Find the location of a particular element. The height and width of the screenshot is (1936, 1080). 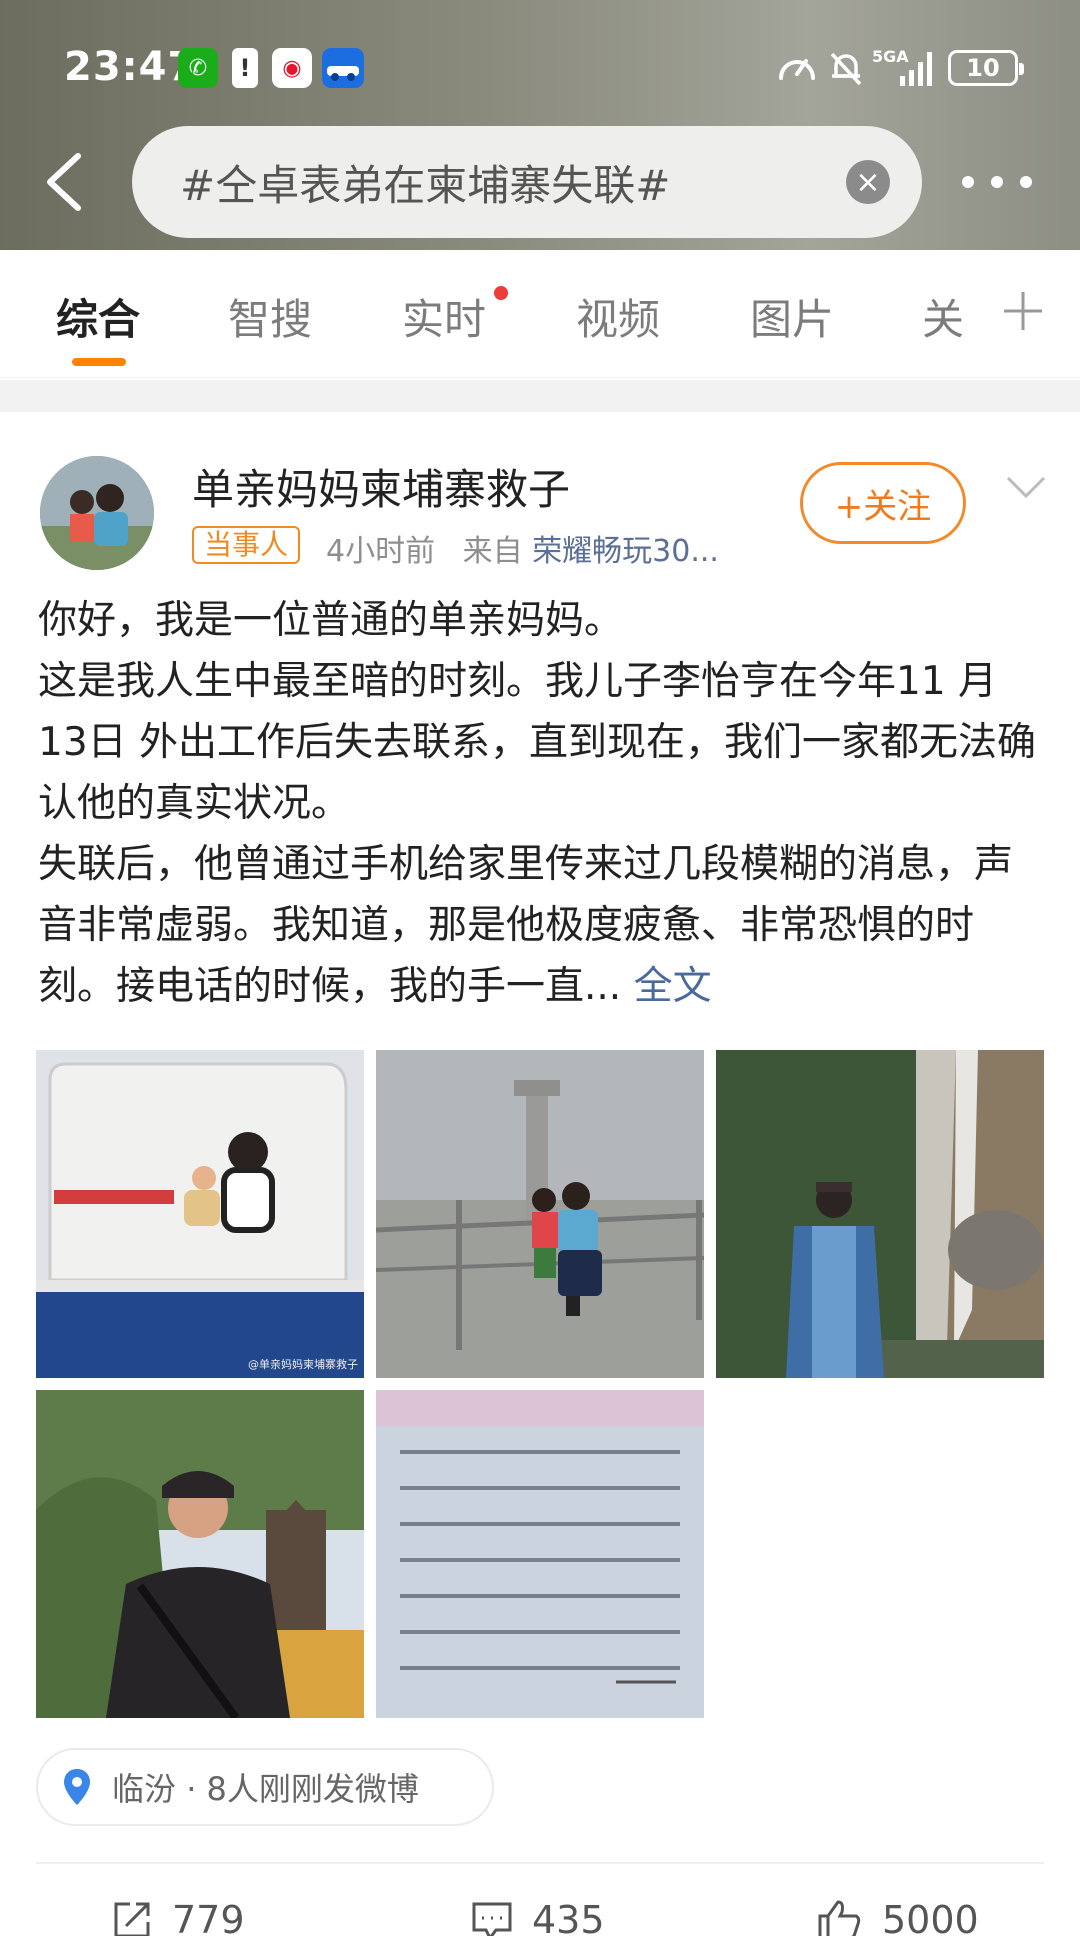

add-tab-icon is located at coordinates (1023, 311).